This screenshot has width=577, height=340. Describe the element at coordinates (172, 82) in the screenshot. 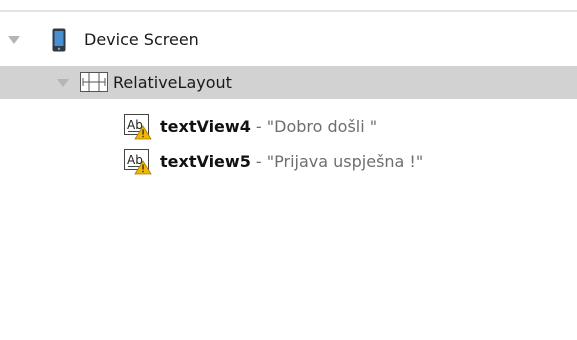

I see `relativelayout-label: RelativeLayout` at that location.